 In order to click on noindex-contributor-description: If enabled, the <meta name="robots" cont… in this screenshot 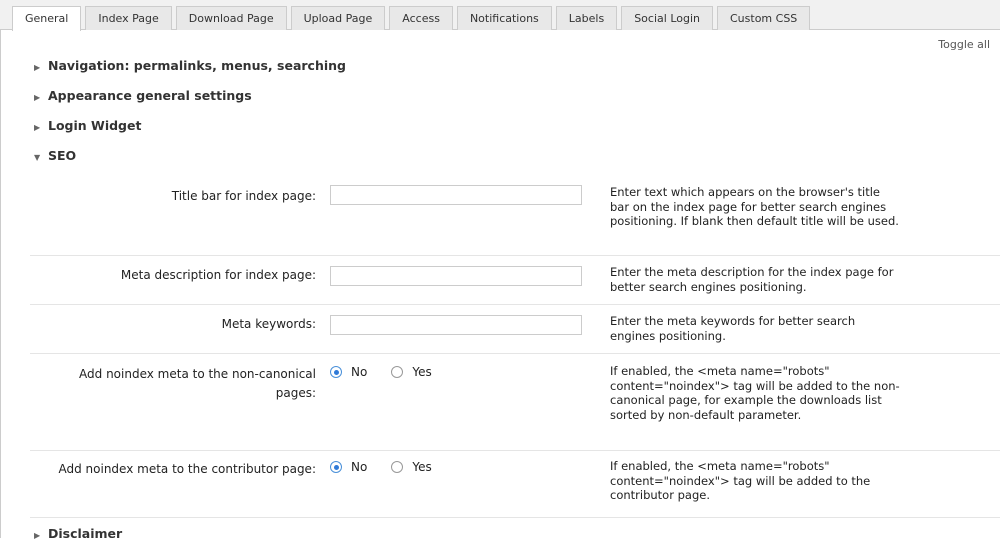, I will do `click(740, 480)`.